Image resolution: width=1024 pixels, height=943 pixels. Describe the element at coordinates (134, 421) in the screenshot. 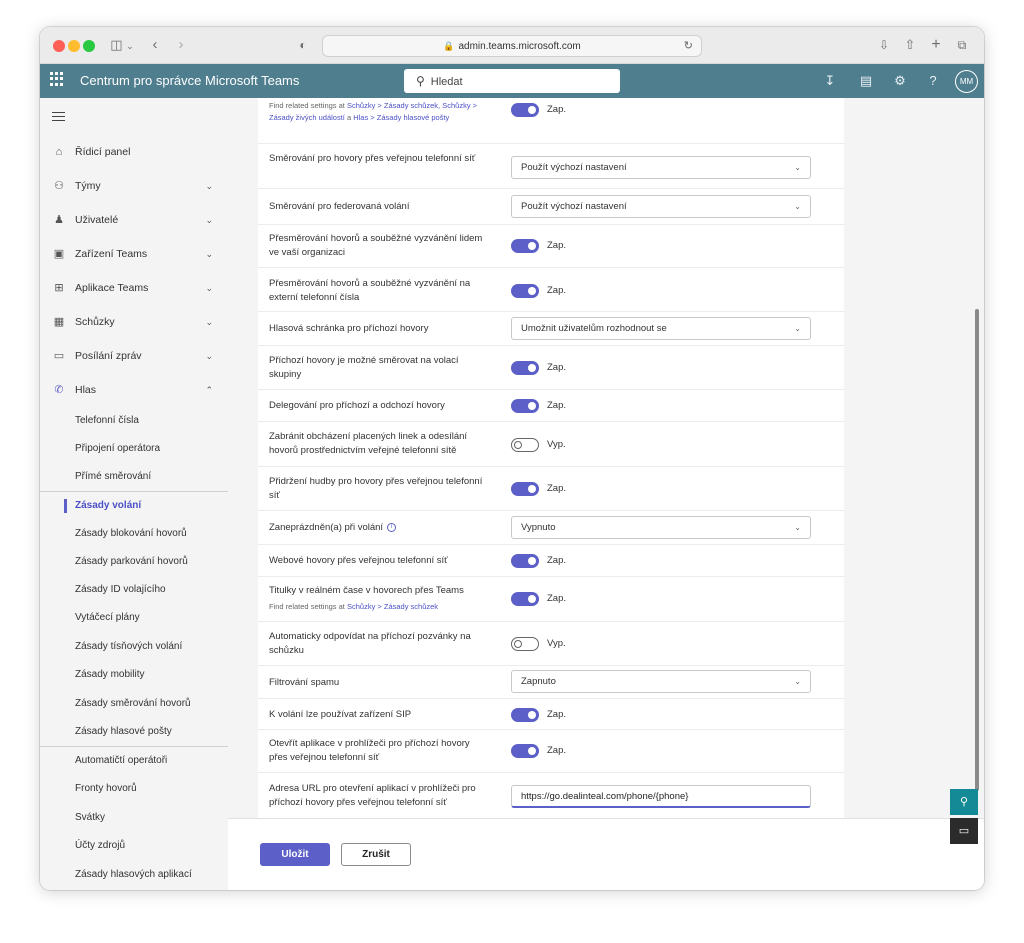

I see `sidebar-subitem-phone-numbers: Telefonní čísla` at that location.